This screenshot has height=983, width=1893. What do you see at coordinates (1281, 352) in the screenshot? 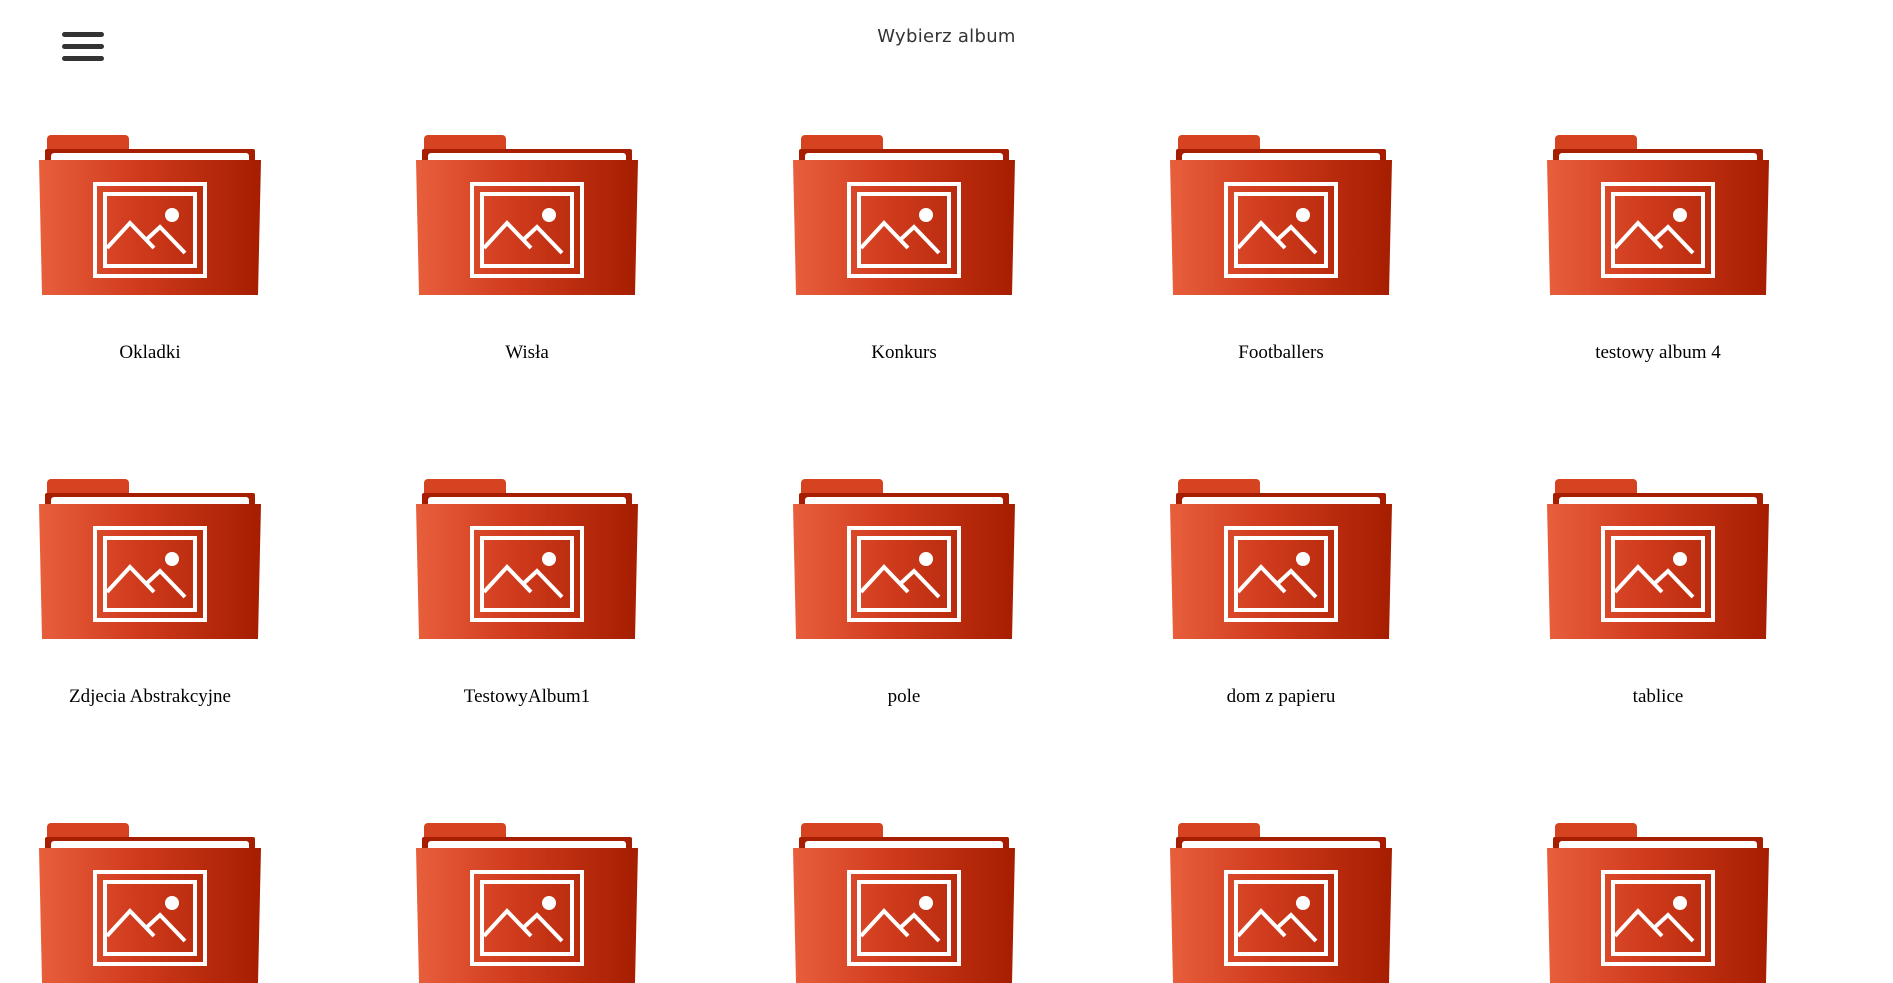
I see `album-label: Footballers` at bounding box center [1281, 352].